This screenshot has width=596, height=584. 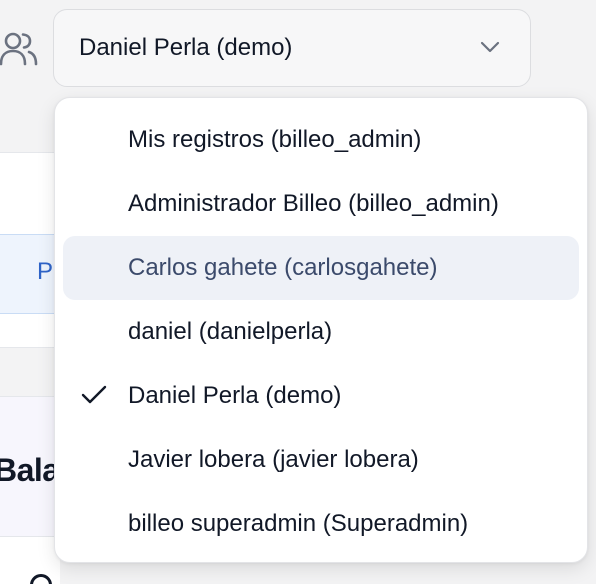 I want to click on option-mis-registros: Mis registros (billeo_admin), so click(x=321, y=140).